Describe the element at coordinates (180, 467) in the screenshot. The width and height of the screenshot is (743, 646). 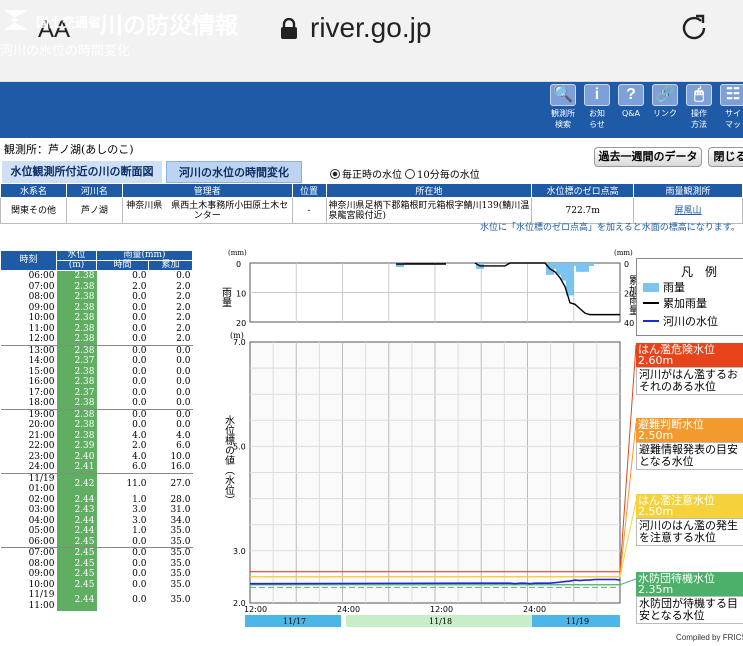
I see `rain-cum-cell: 16.0` at that location.